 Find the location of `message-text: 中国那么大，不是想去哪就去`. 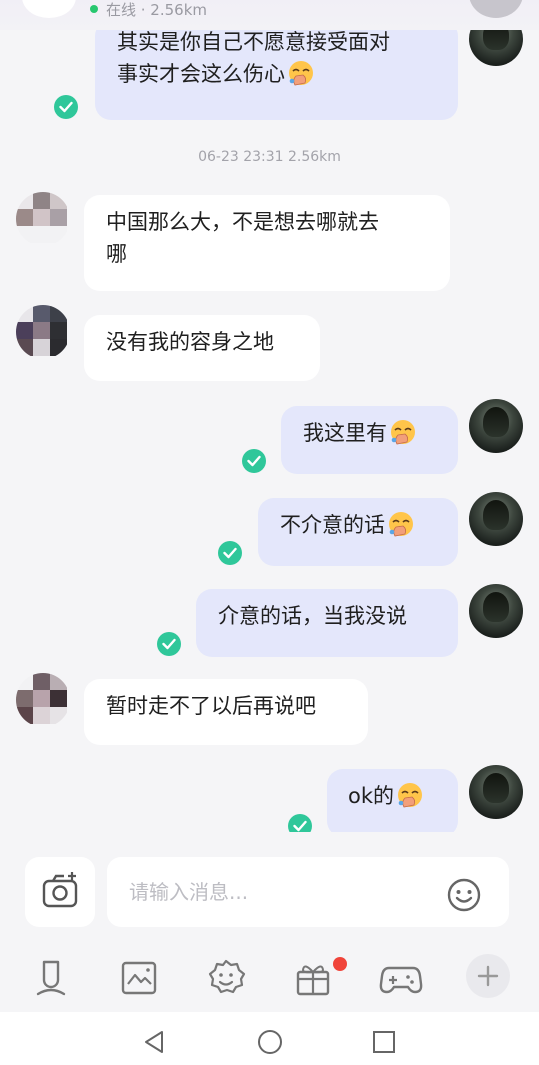

message-text: 中国那么大，不是想去哪就去 is located at coordinates (242, 222).